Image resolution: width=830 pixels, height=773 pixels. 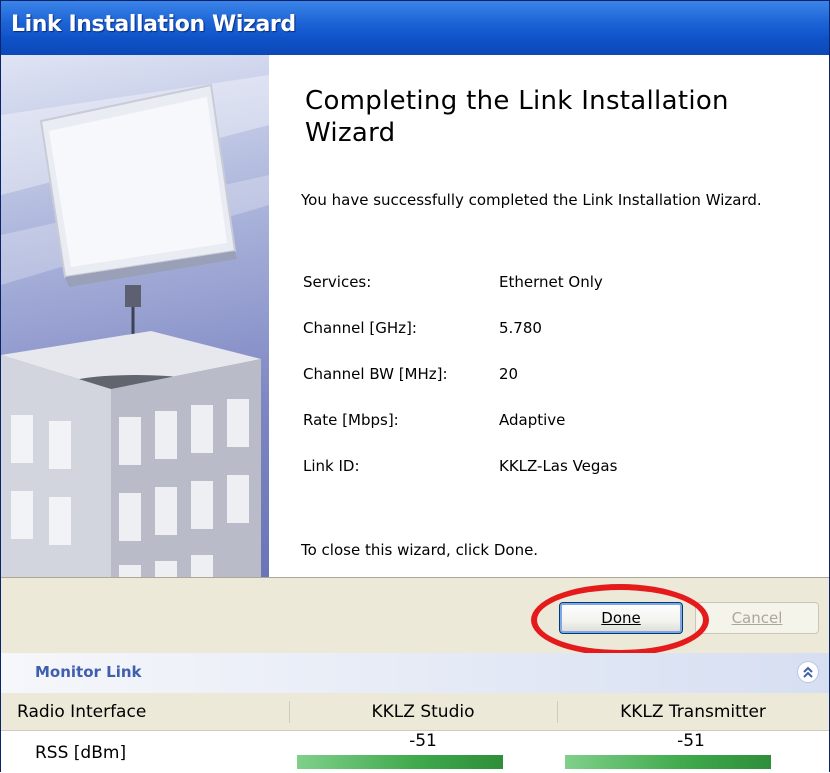 I want to click on summary-value: 20, so click(x=509, y=374).